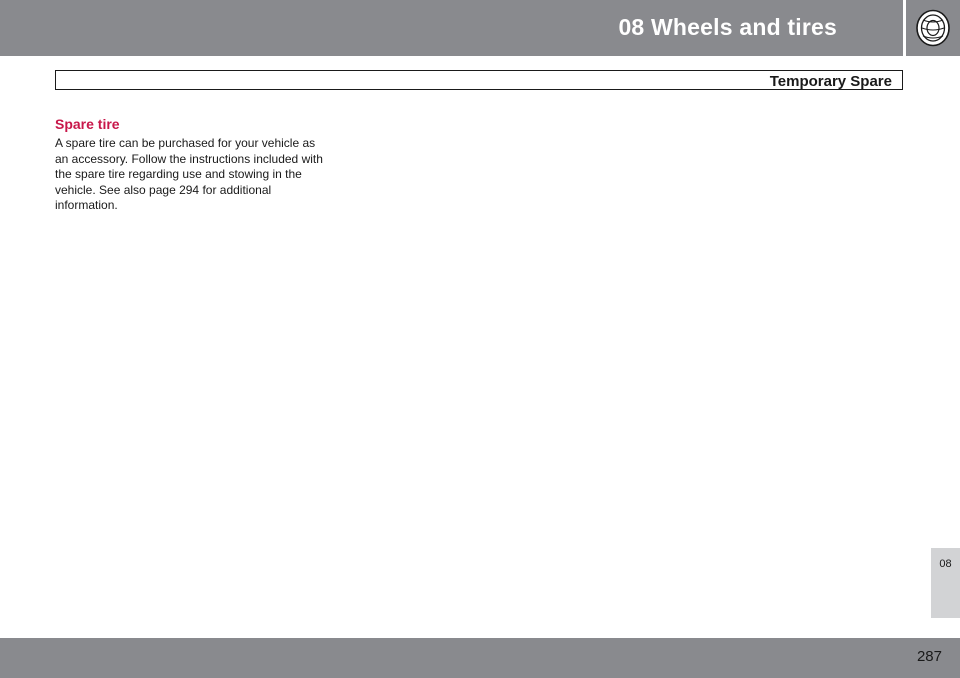  Describe the element at coordinates (451, 28) in the screenshot. I see `chapter-header: 08 Wheels and tires` at that location.